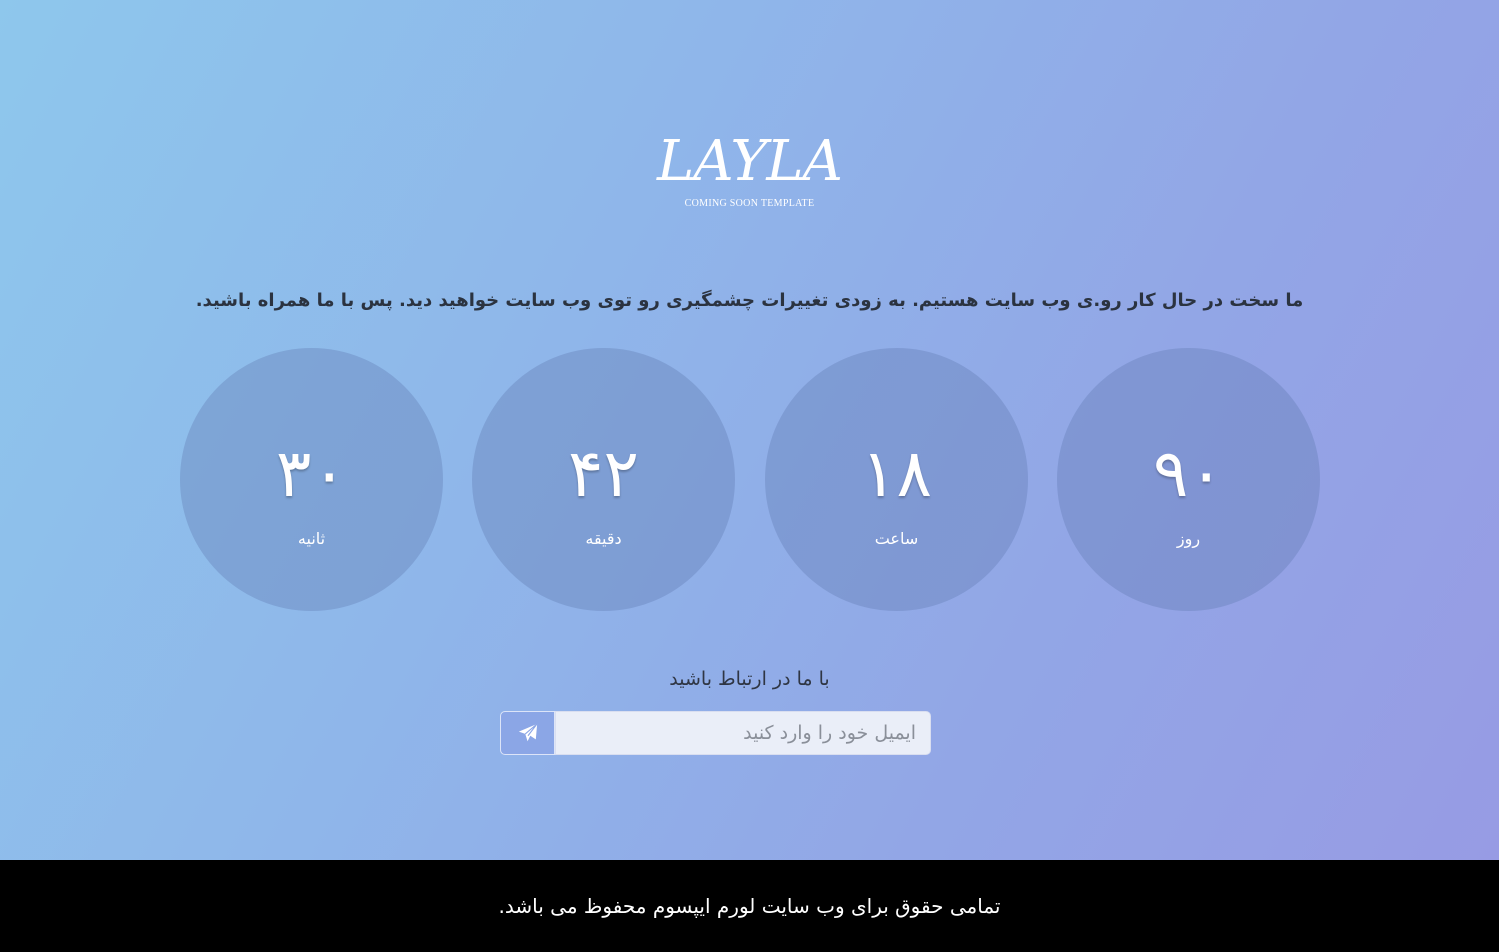 This screenshot has height=952, width=1499. Describe the element at coordinates (750, 161) in the screenshot. I see `logo-wordmark: LAYLA` at that location.